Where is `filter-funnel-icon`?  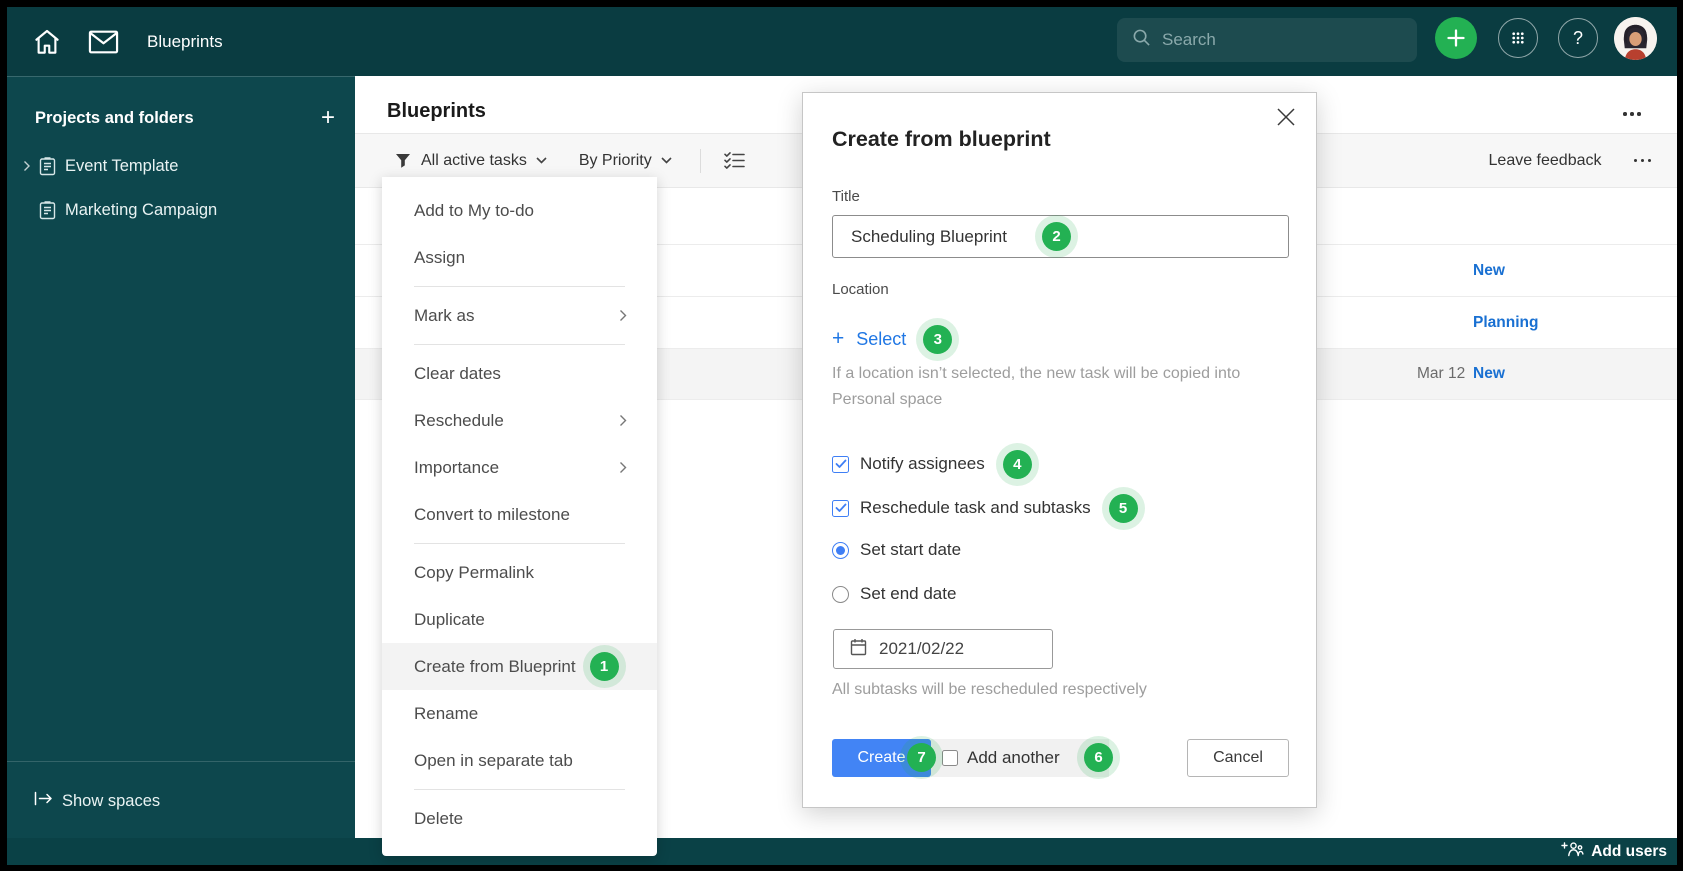
filter-funnel-icon is located at coordinates (403, 161).